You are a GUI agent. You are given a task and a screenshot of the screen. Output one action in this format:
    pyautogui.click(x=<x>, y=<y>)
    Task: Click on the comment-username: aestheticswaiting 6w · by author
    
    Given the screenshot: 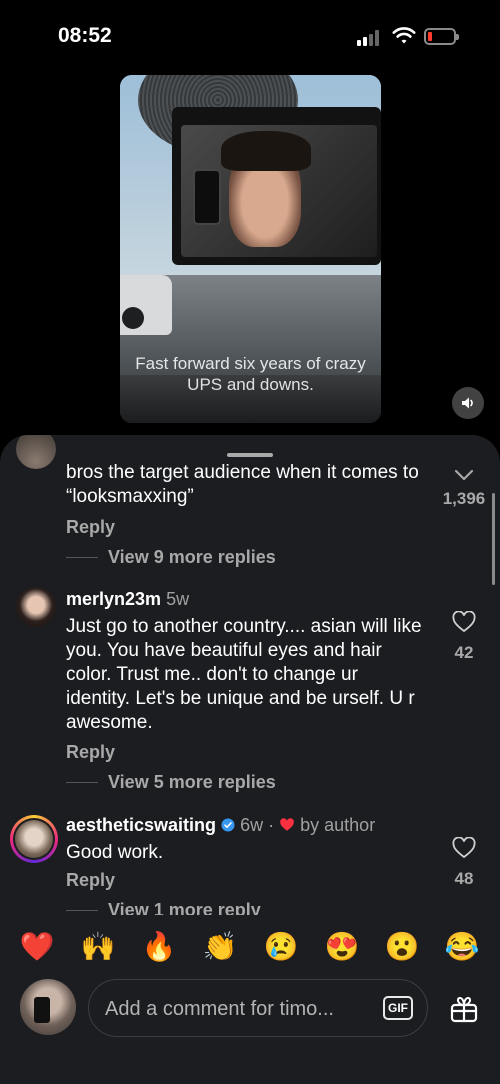 What is the action you would take?
    pyautogui.click(x=220, y=825)
    